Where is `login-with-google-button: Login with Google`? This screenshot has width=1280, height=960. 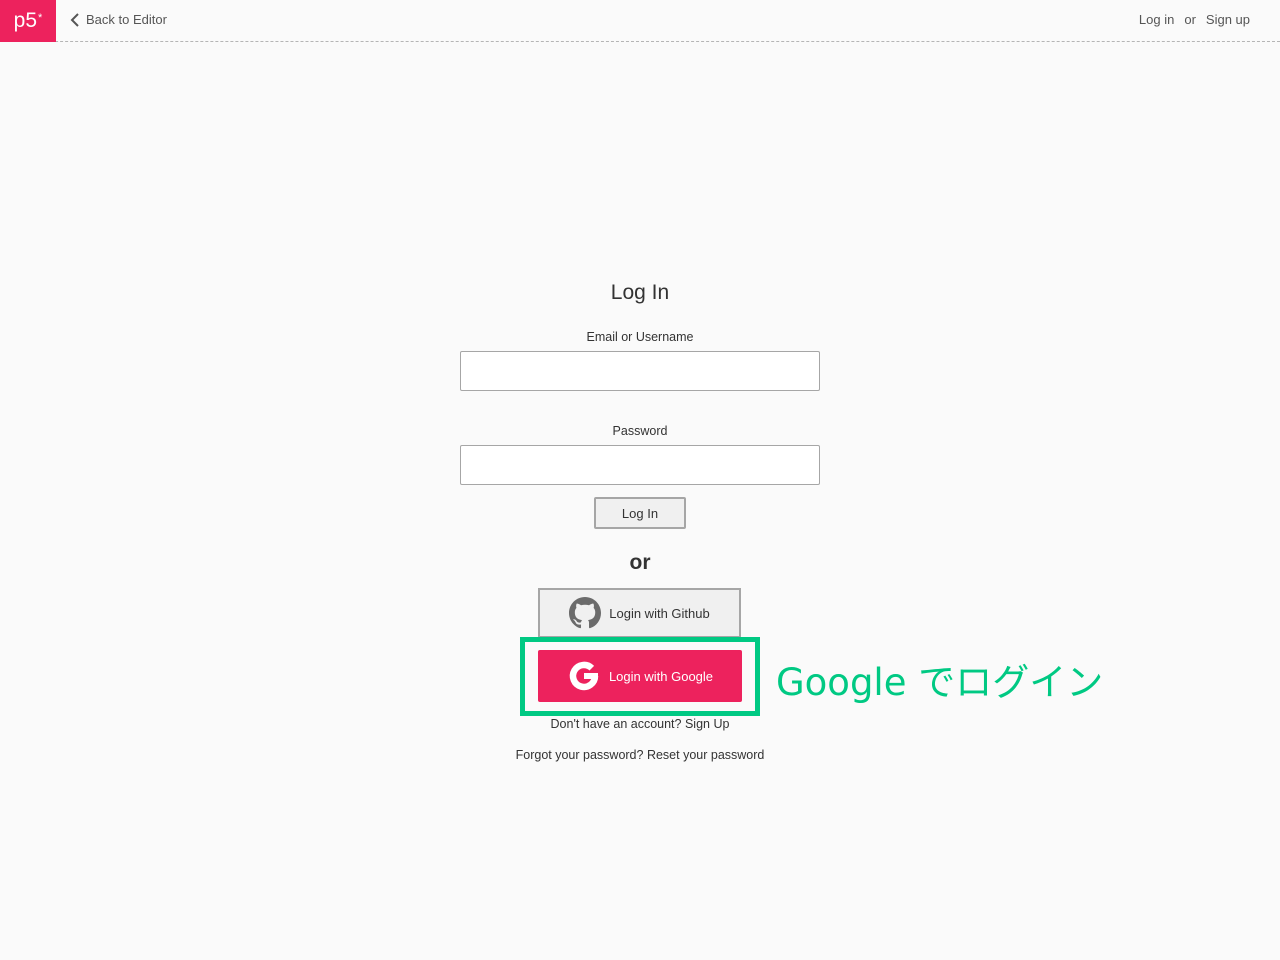 login-with-google-button: Login with Google is located at coordinates (640, 676).